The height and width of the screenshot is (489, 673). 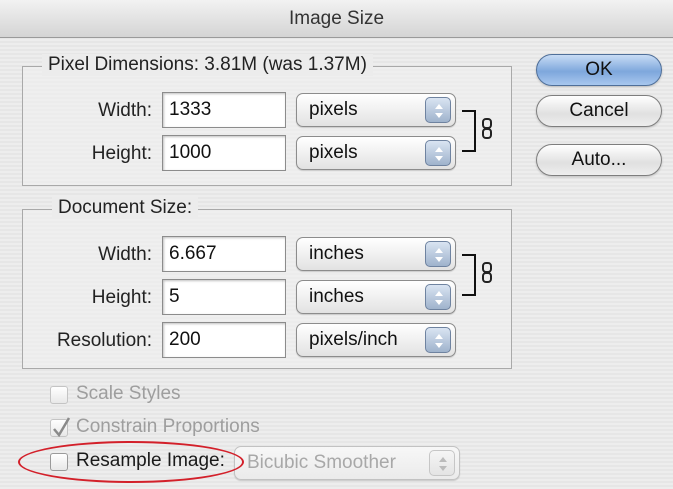 I want to click on resolution-field: 200, so click(x=224, y=340).